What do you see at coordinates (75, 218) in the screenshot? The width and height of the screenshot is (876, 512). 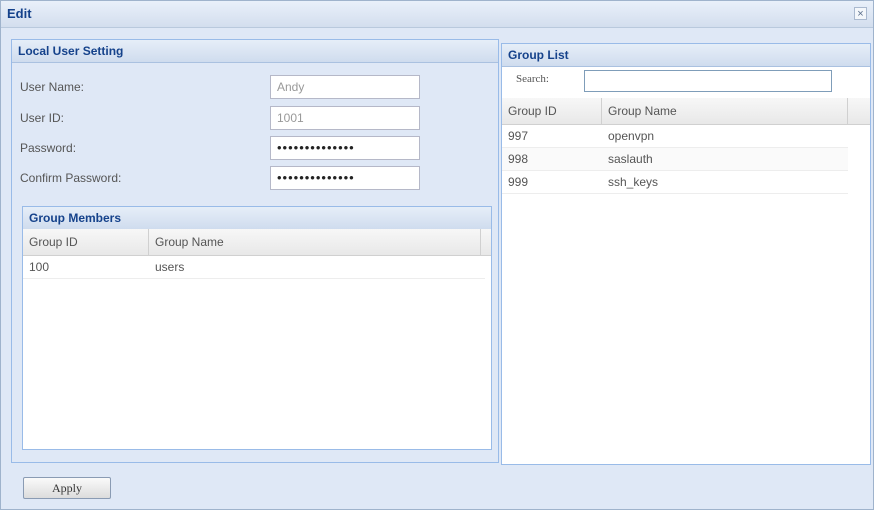 I see `group-members-title: Group Members` at bounding box center [75, 218].